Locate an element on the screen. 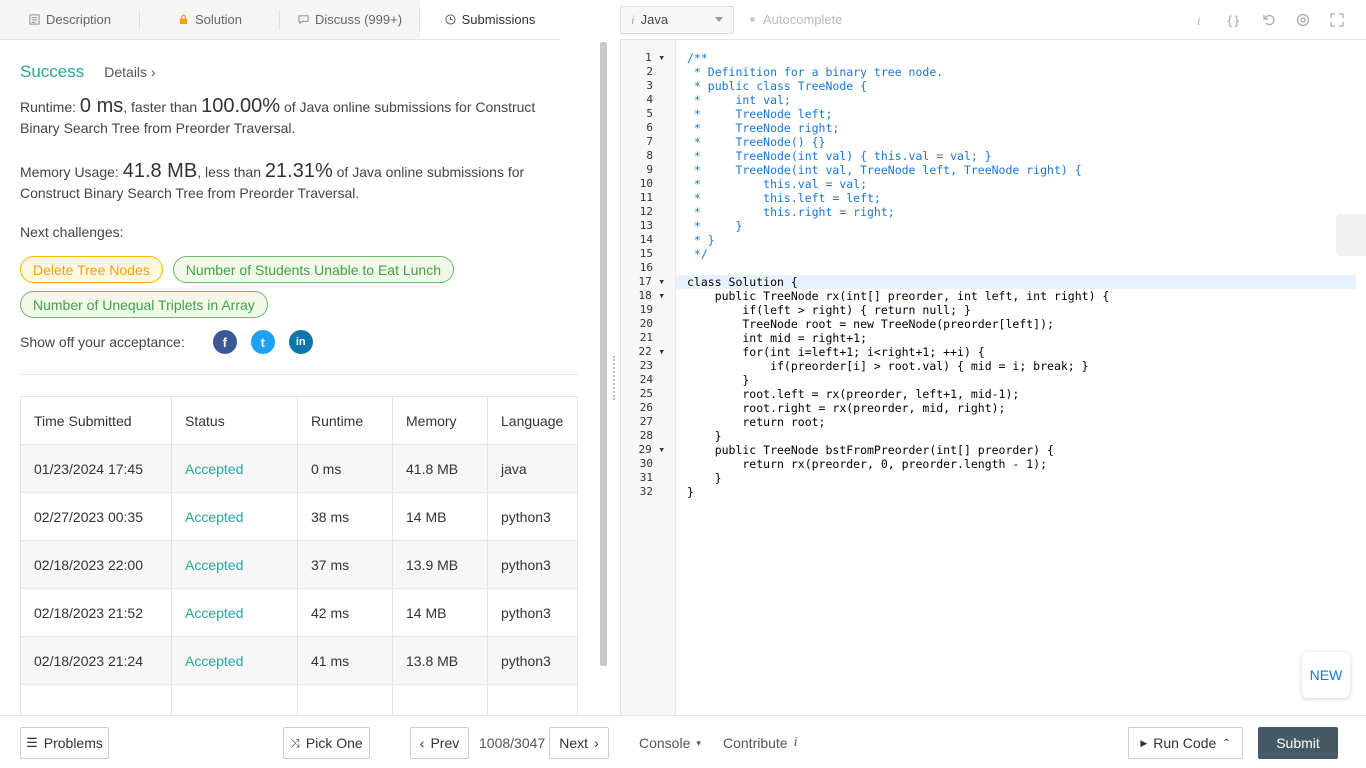 This screenshot has width=1366, height=768. document-icon is located at coordinates (34, 19).